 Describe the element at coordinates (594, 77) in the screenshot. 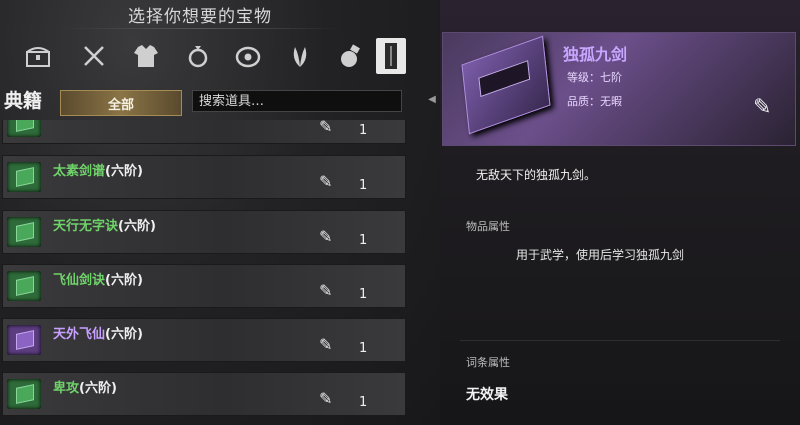

I see `item-grade: 等级：七阶` at that location.